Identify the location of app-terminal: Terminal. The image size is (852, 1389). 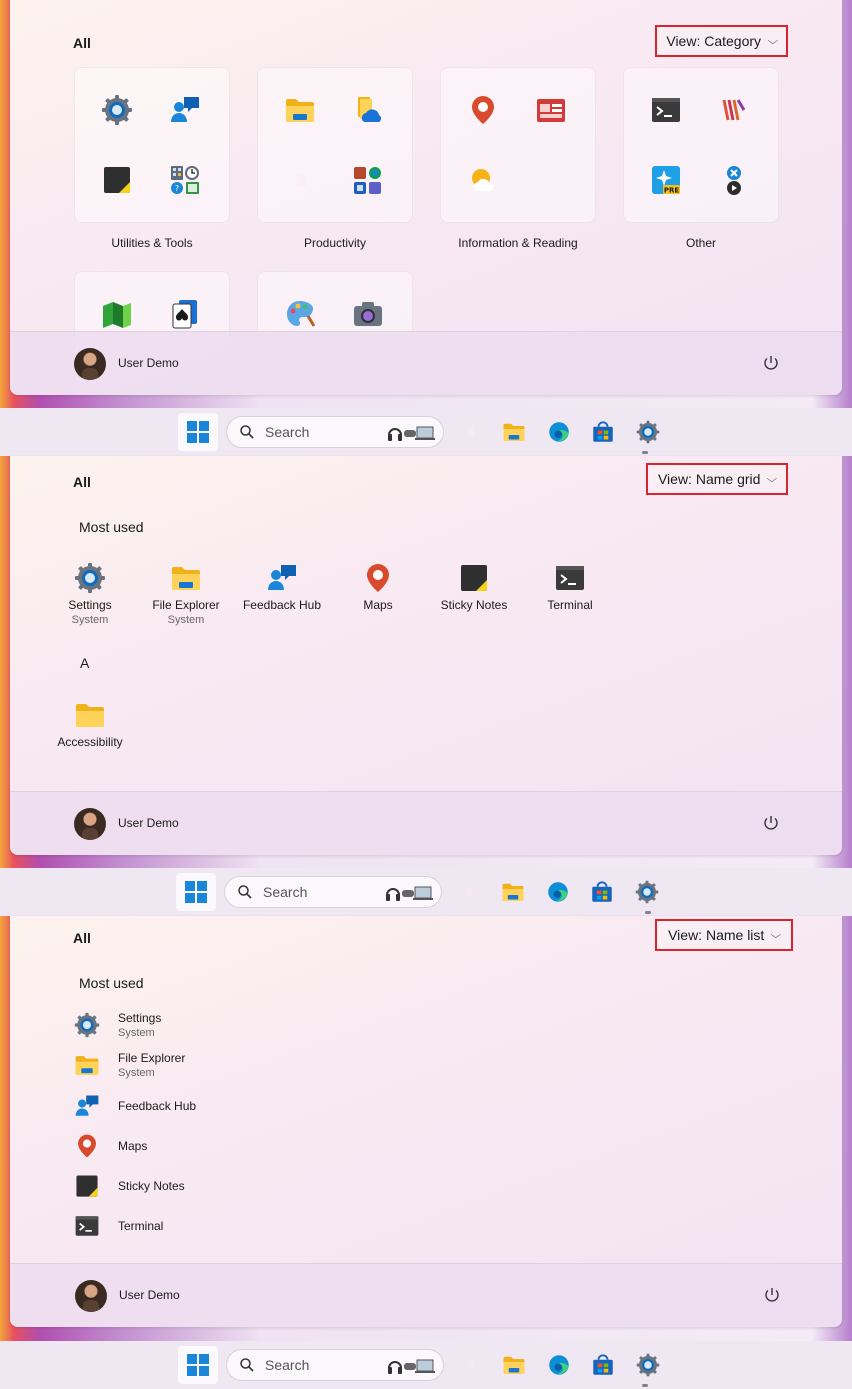
(570, 587).